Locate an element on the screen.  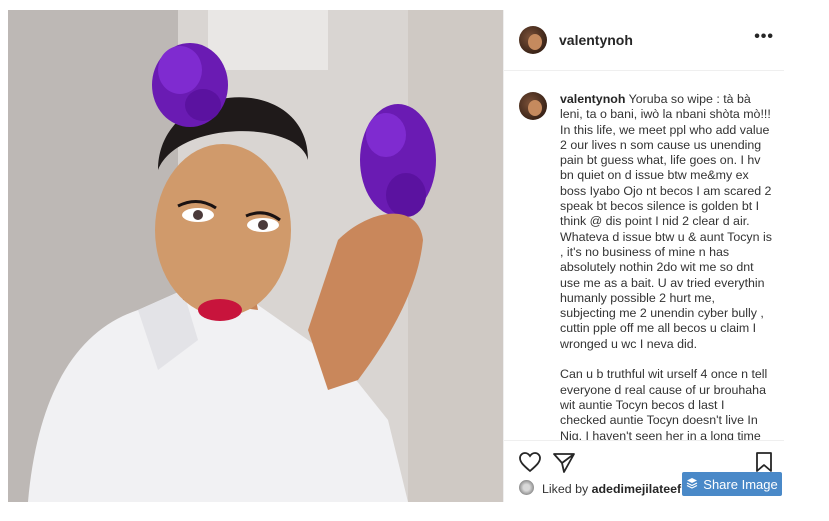
liked-by: Liked by adedimejilateef a is located at coordinates (616, 489).